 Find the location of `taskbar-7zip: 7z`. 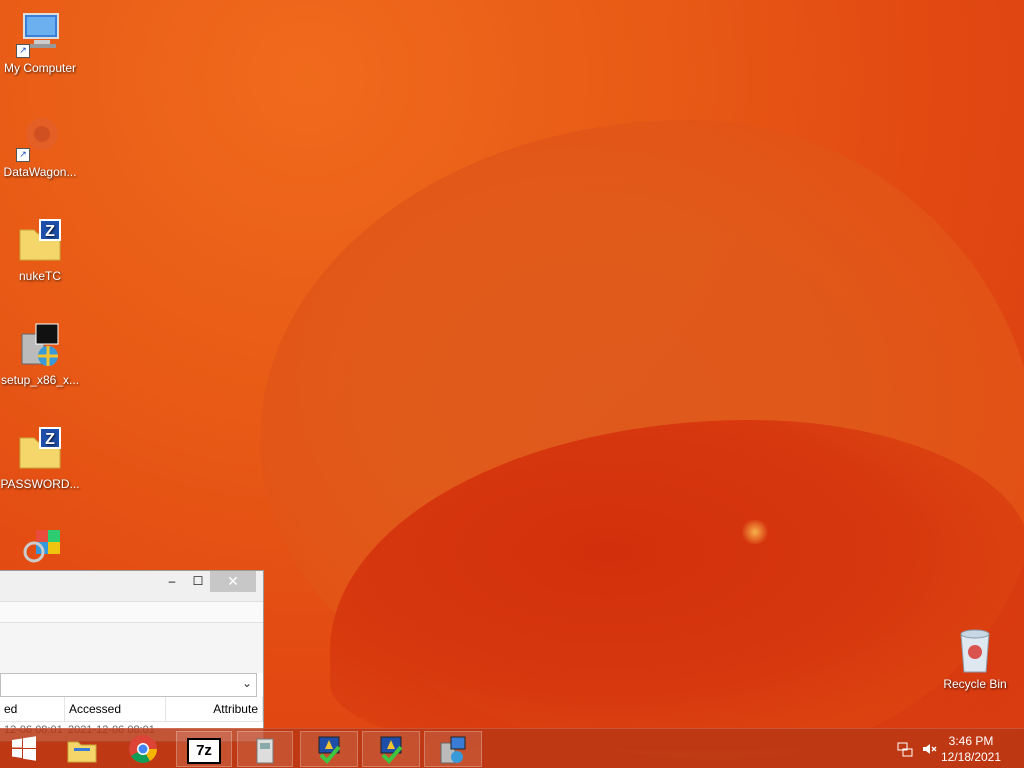

taskbar-7zip: 7z is located at coordinates (204, 749).